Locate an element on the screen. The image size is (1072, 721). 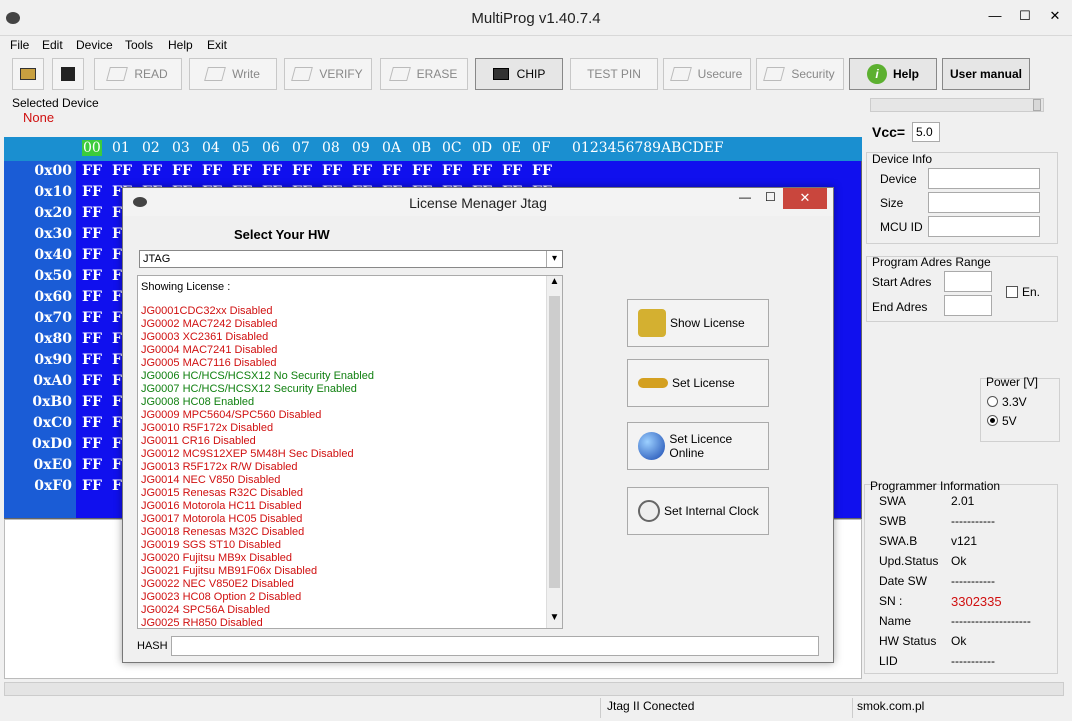
scrollbar-thumb is located at coordinates (554, 442).